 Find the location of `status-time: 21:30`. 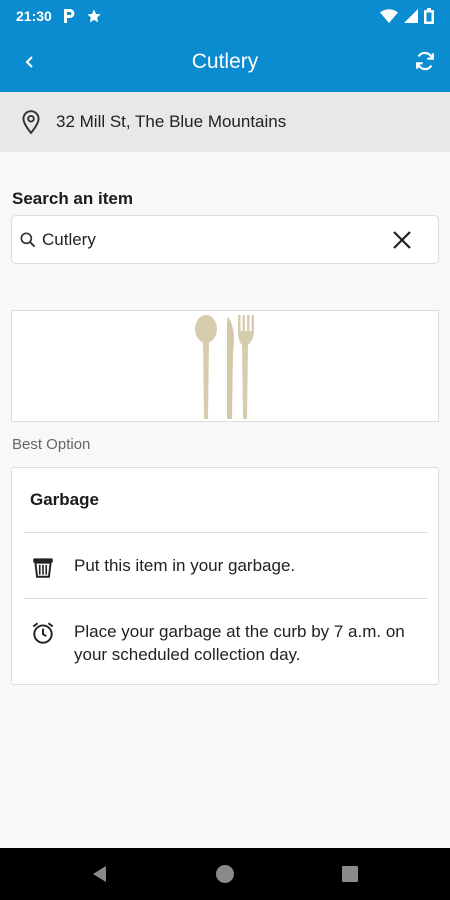

status-time: 21:30 is located at coordinates (34, 16).